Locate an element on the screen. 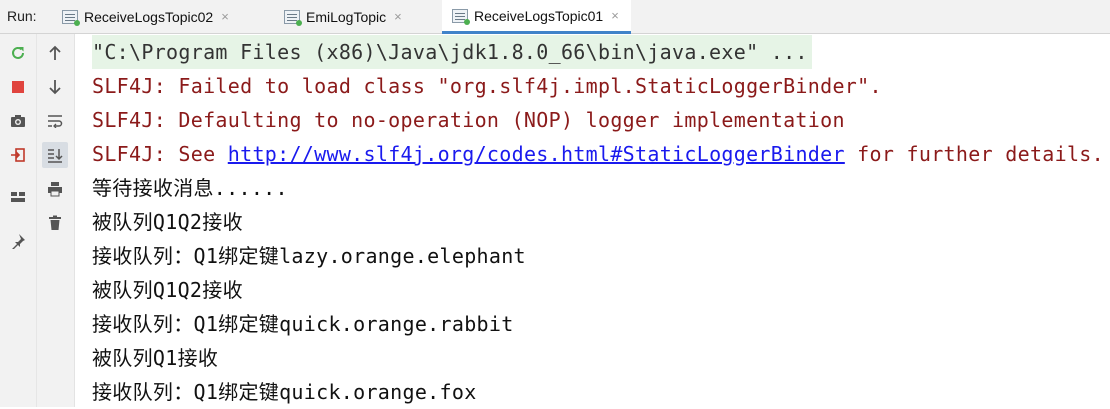 The width and height of the screenshot is (1110, 409). output-line: 接收队列：Q1绑定键quick.orange.fox is located at coordinates (284, 392).